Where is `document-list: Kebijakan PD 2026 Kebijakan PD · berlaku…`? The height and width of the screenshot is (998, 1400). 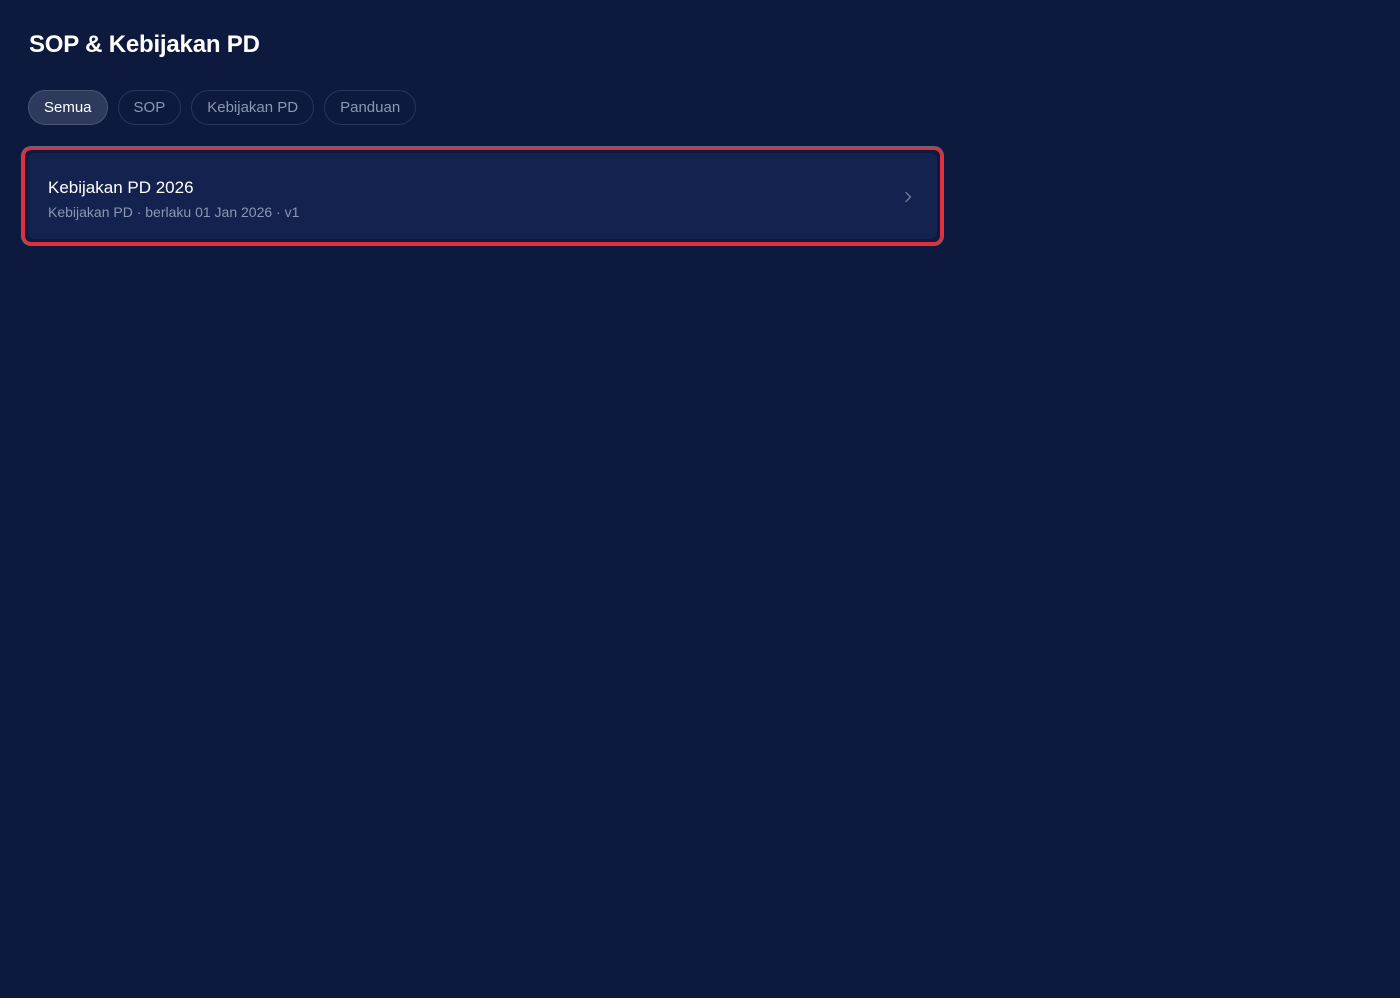 document-list: Kebijakan PD 2026 Kebijakan PD · berlaku… is located at coordinates (482, 196).